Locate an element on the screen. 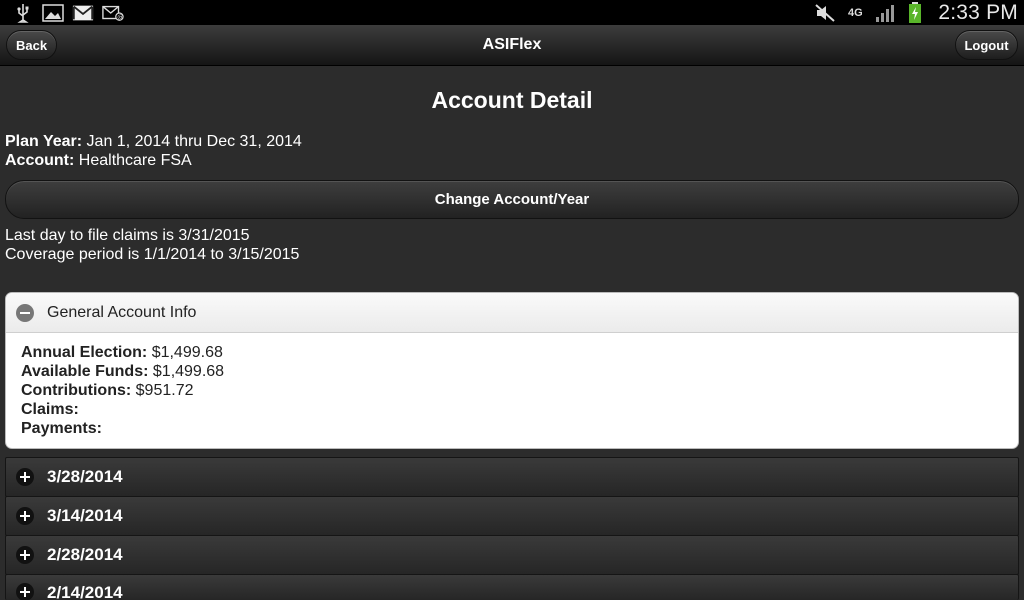  annual-election-row: Annual Election: $1,499.68 is located at coordinates (512, 352).